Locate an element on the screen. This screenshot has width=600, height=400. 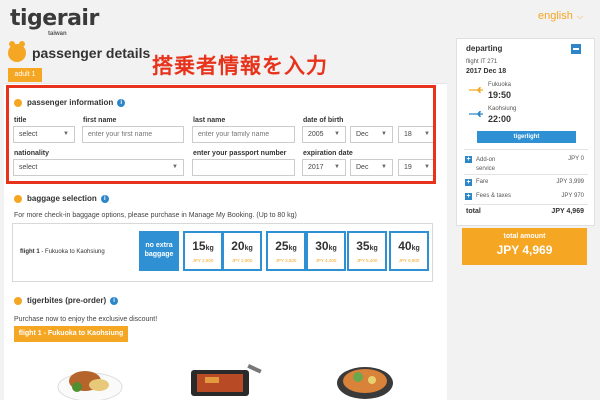
baggage-option-20kg: 20kg JPY 2,900 is located at coordinates (242, 251).